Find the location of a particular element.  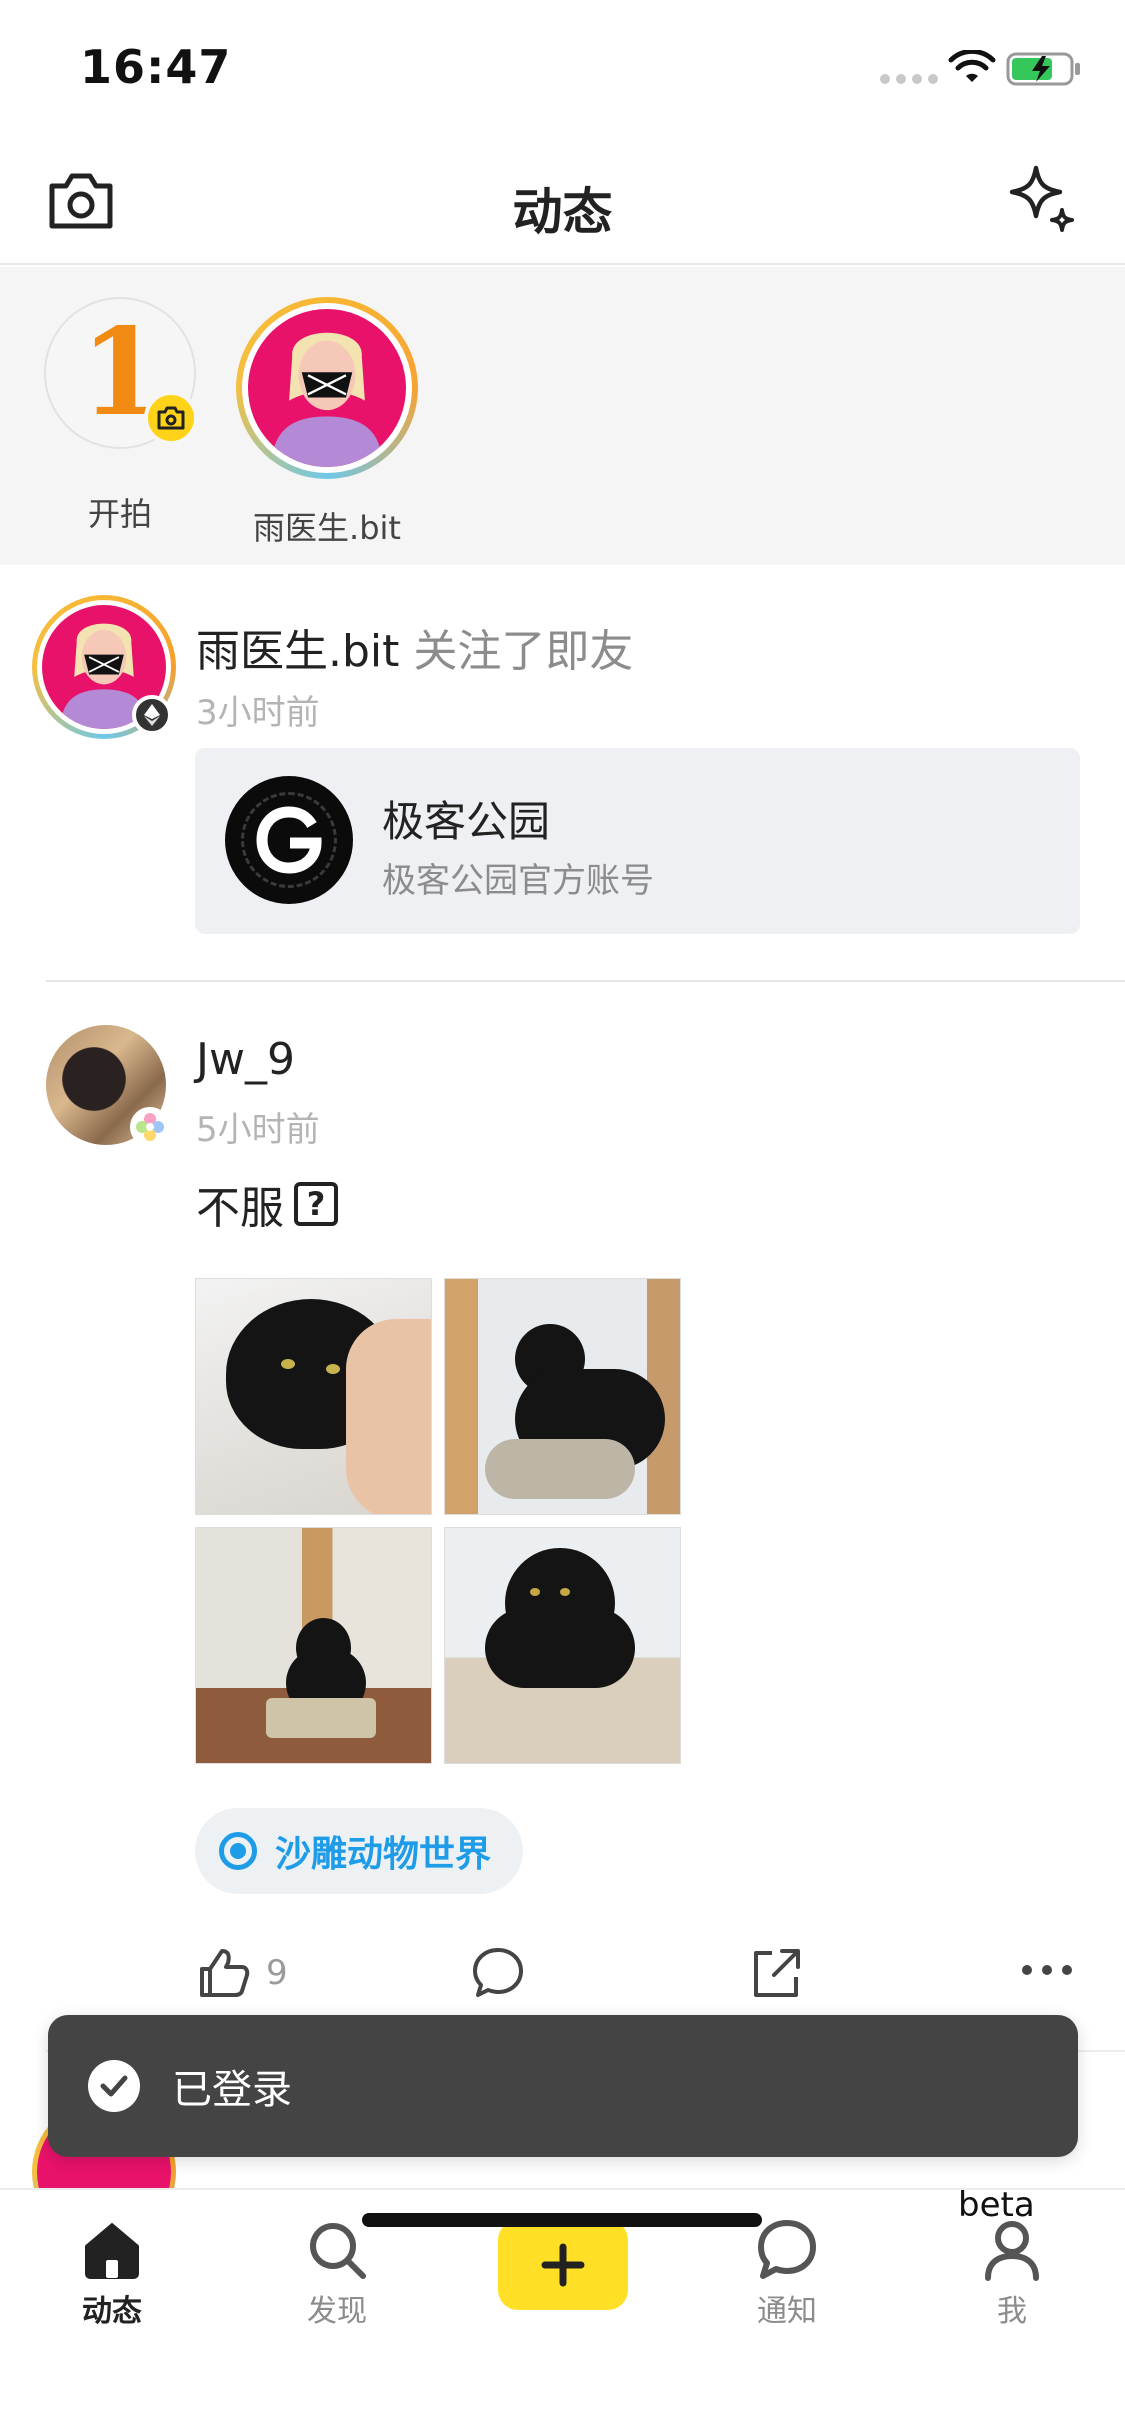

tab-notifications: 通知 is located at coordinates (787, 2274).